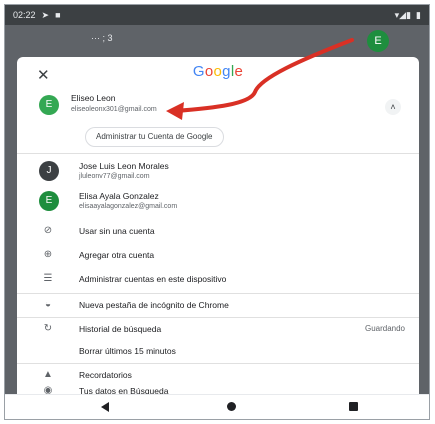 This screenshot has width=435, height=424. What do you see at coordinates (114, 109) in the screenshot?
I see `primary-account-email: eliseoleonx301@gmail.com` at bounding box center [114, 109].